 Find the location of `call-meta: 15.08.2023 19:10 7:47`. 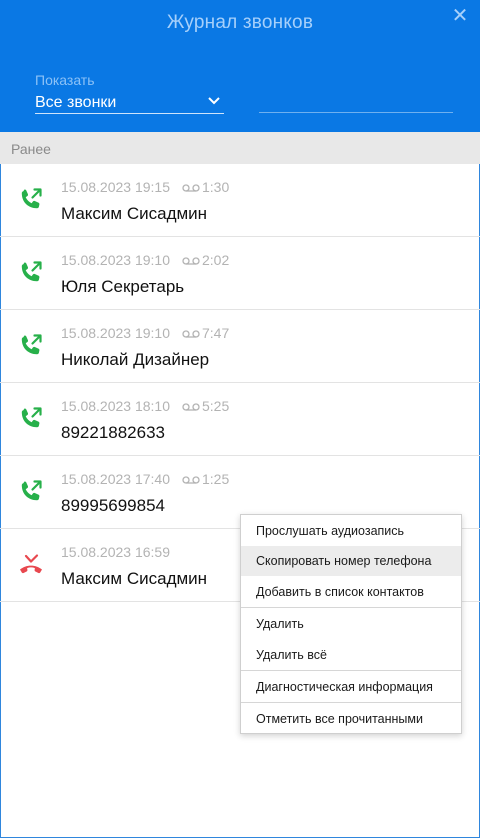

call-meta: 15.08.2023 19:10 7:47 is located at coordinates (145, 333).